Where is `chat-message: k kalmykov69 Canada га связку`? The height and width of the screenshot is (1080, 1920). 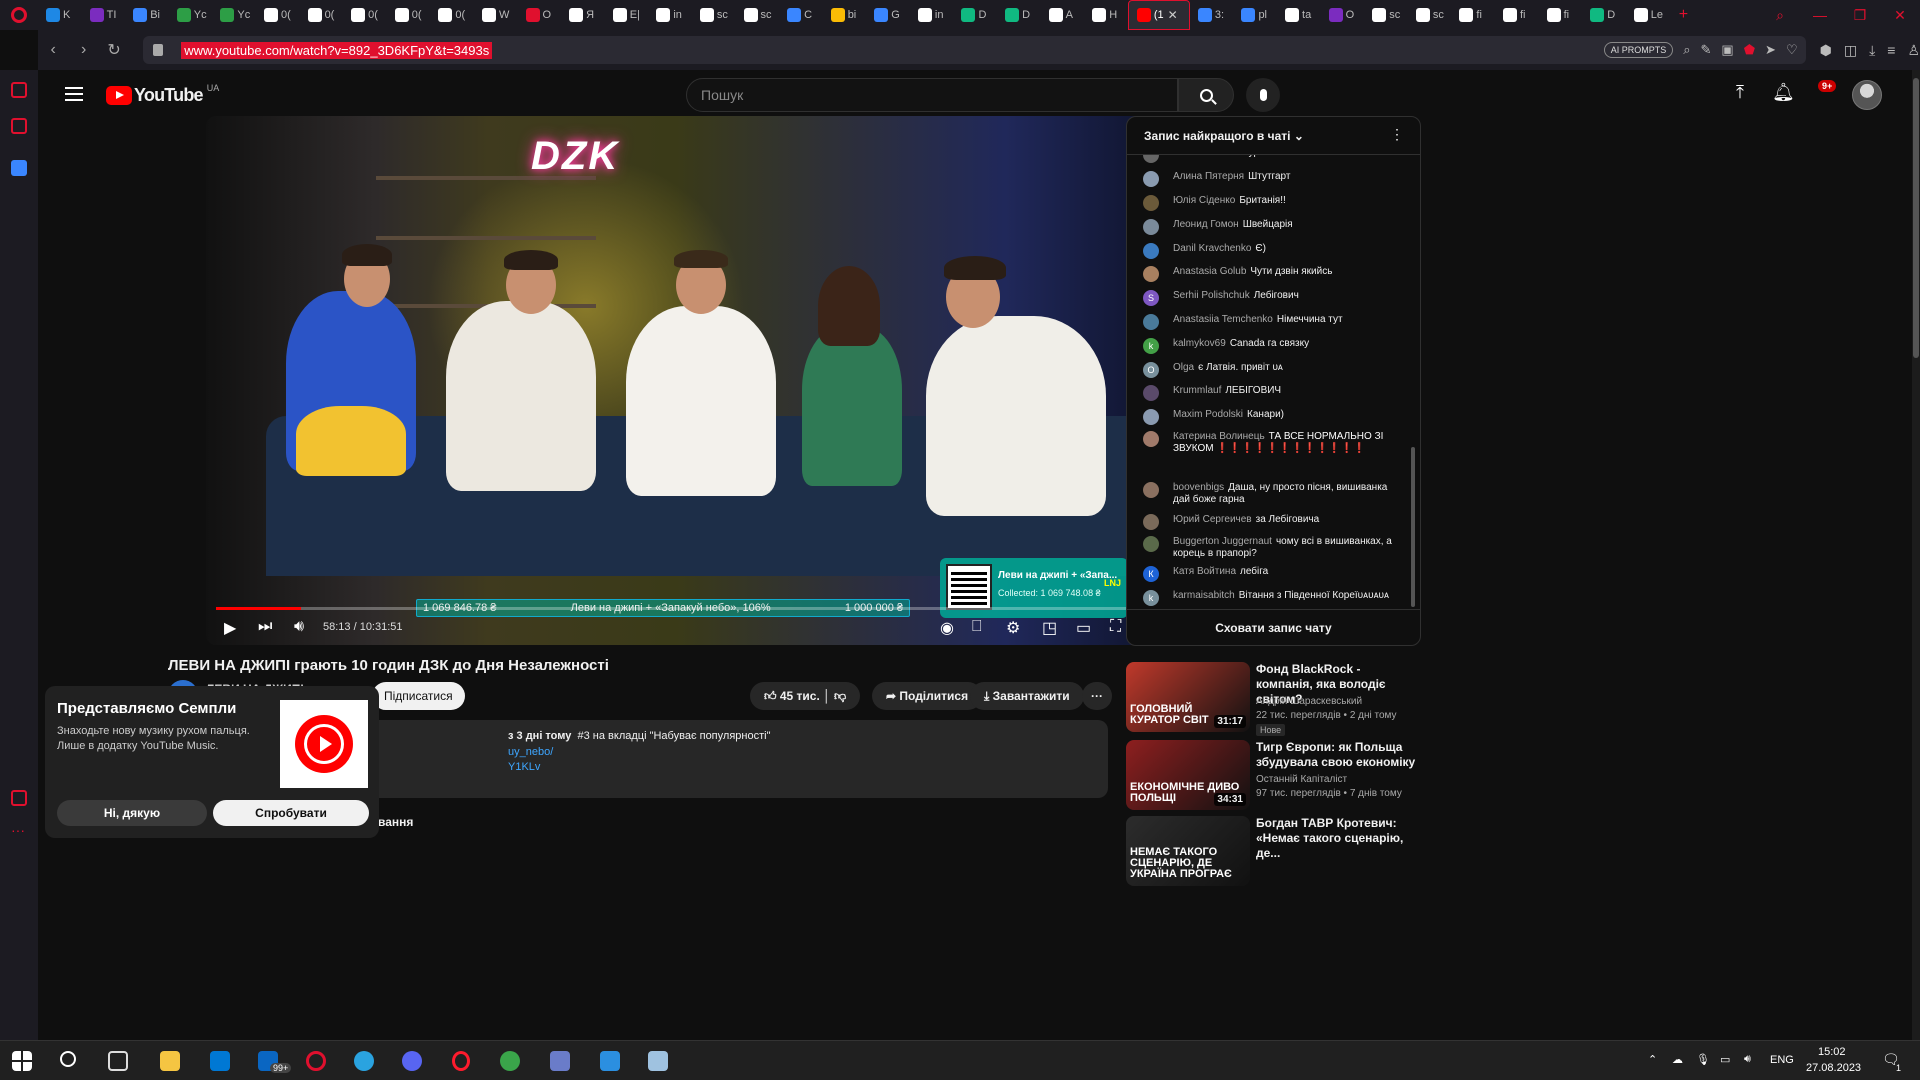 chat-message: k kalmykov69 Canada га связку is located at coordinates (1274, 346).